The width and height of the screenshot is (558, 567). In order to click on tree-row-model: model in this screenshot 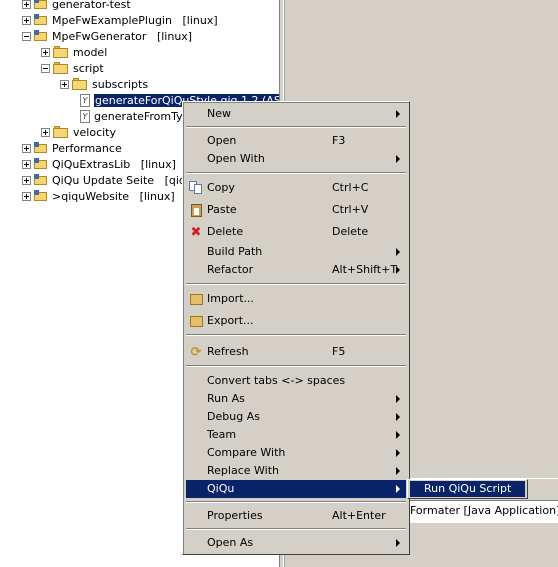, I will do `click(74, 52)`.